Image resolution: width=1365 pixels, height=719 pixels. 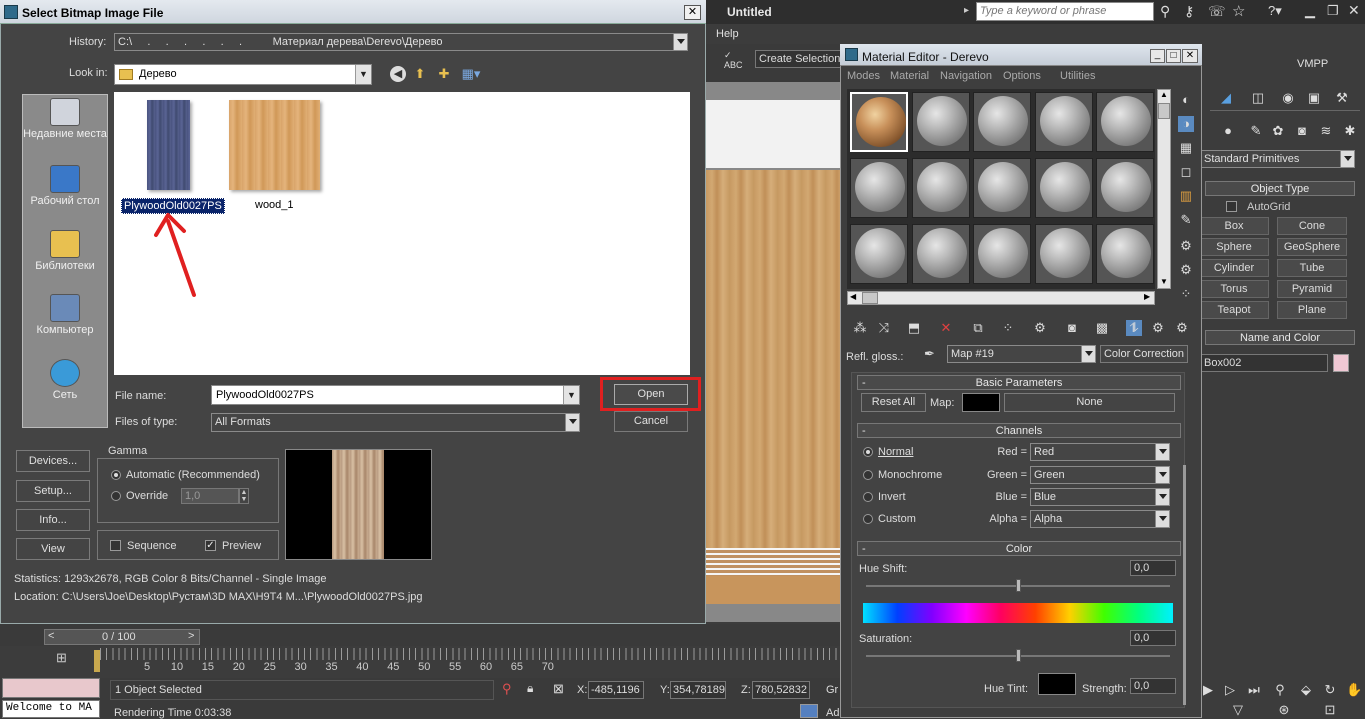 What do you see at coordinates (1280, 188) in the screenshot?
I see `object-type-header: Object Type` at bounding box center [1280, 188].